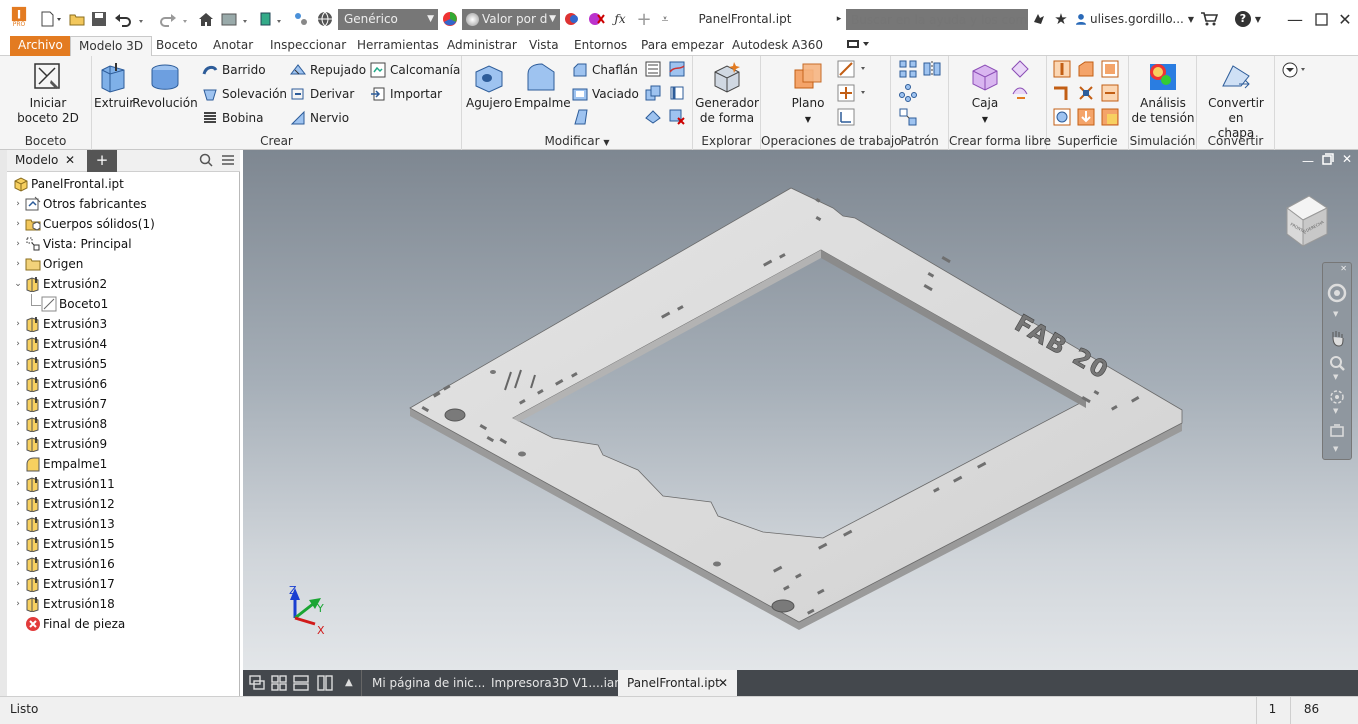 This screenshot has height=724, width=1358. Describe the element at coordinates (325, 684) in the screenshot. I see `tile-vertical-button` at that location.